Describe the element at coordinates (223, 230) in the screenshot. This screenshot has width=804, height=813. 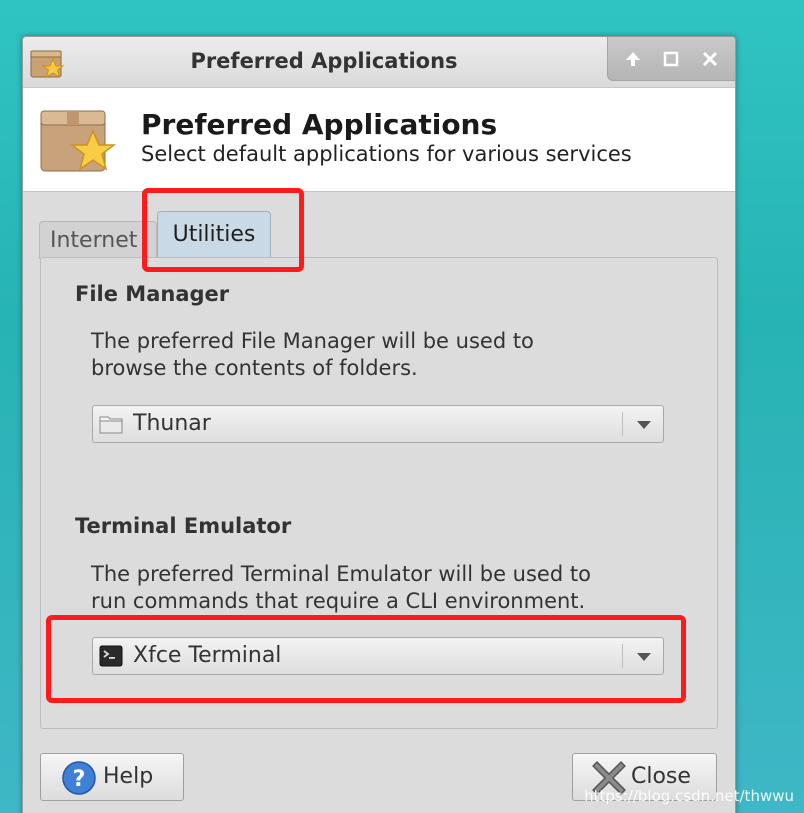
I see `utilities-tab-highlight` at that location.